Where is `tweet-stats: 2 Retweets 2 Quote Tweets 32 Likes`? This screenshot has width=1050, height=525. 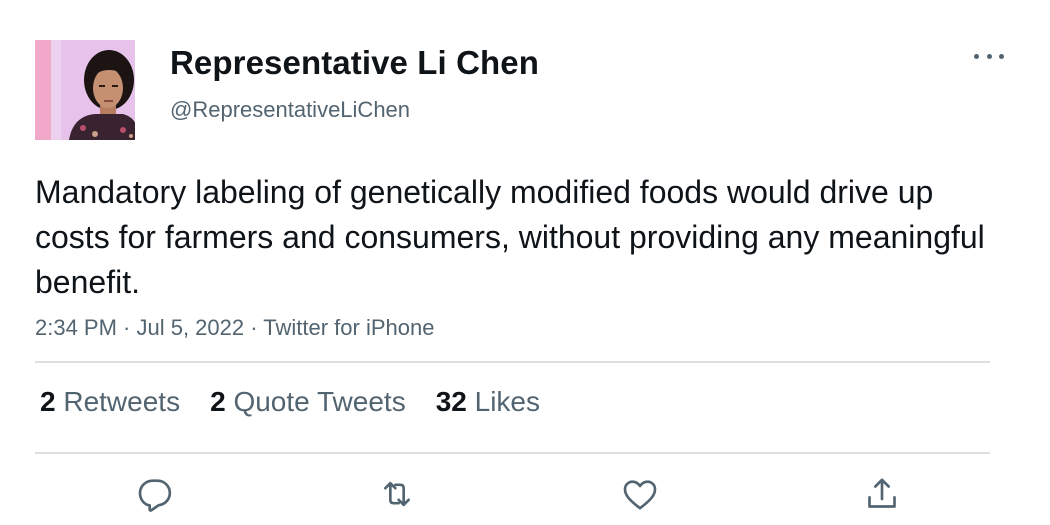
tweet-stats: 2 Retweets 2 Quote Tweets 32 Likes is located at coordinates (305, 402).